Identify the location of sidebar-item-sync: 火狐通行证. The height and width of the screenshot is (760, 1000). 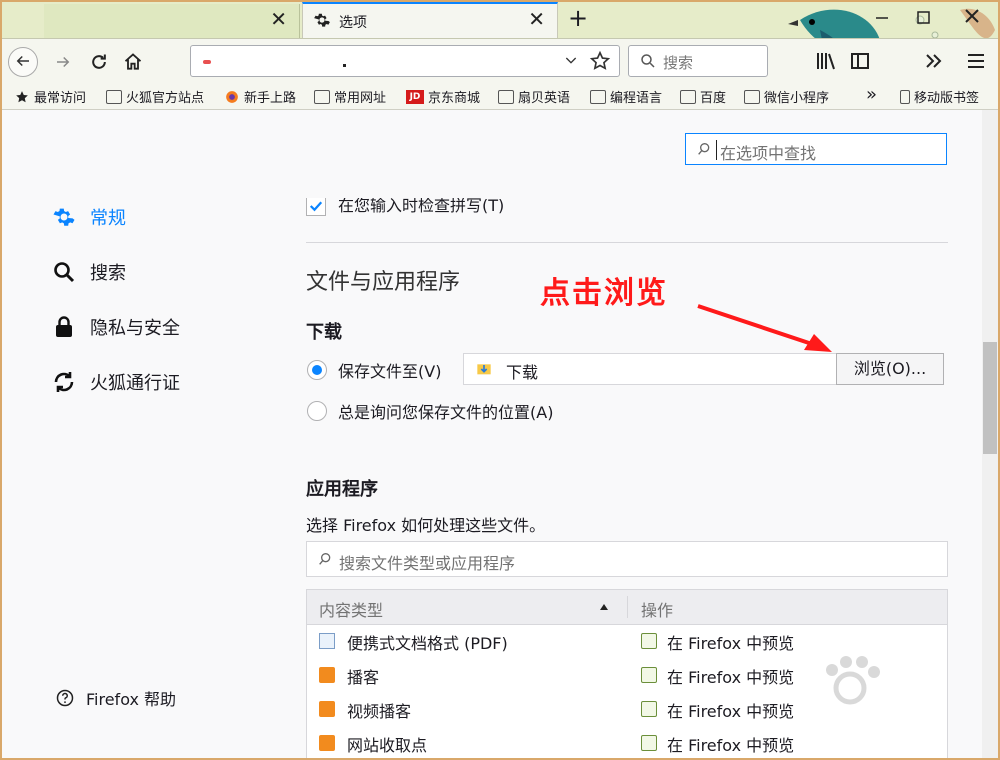
(116, 382).